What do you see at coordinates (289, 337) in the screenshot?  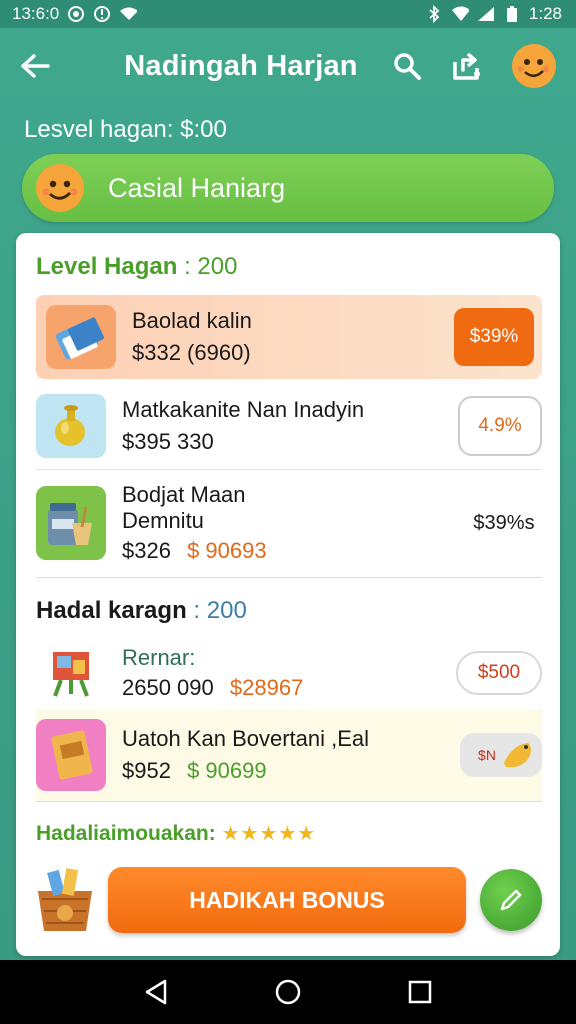 I see `list-item: Baolad kalin $332 (6960) $39%` at bounding box center [289, 337].